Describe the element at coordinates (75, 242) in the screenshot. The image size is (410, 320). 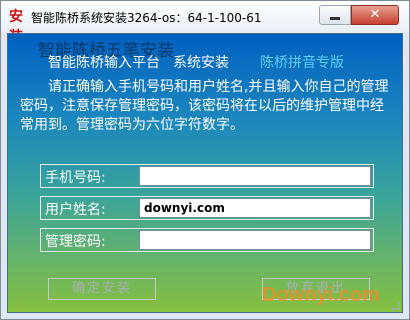
I see `password-label: 管理密码:` at that location.